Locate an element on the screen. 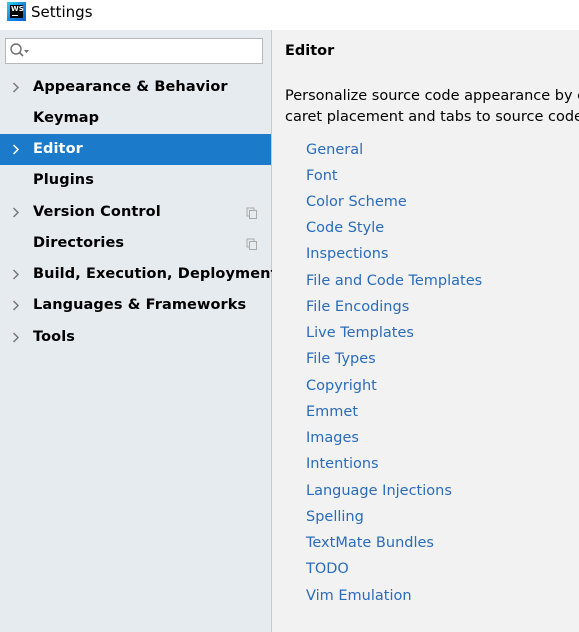 The height and width of the screenshot is (632, 579). sidebar-item-label: Tools is located at coordinates (54, 337).